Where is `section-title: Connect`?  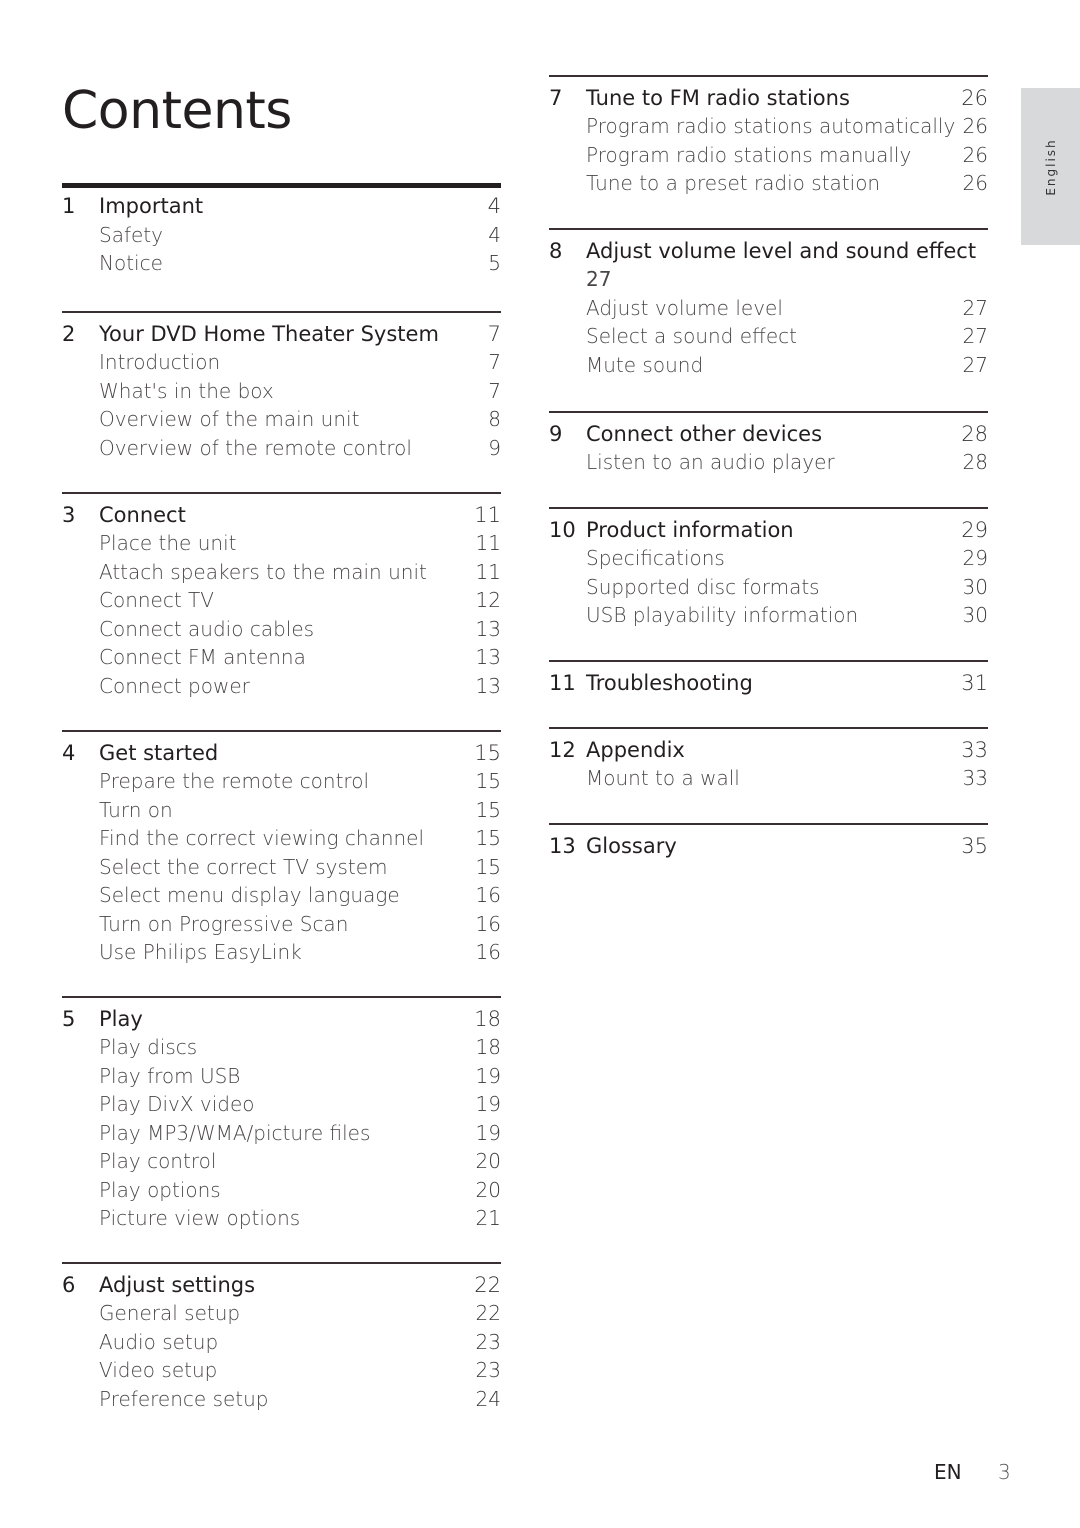 section-title: Connect is located at coordinates (142, 515).